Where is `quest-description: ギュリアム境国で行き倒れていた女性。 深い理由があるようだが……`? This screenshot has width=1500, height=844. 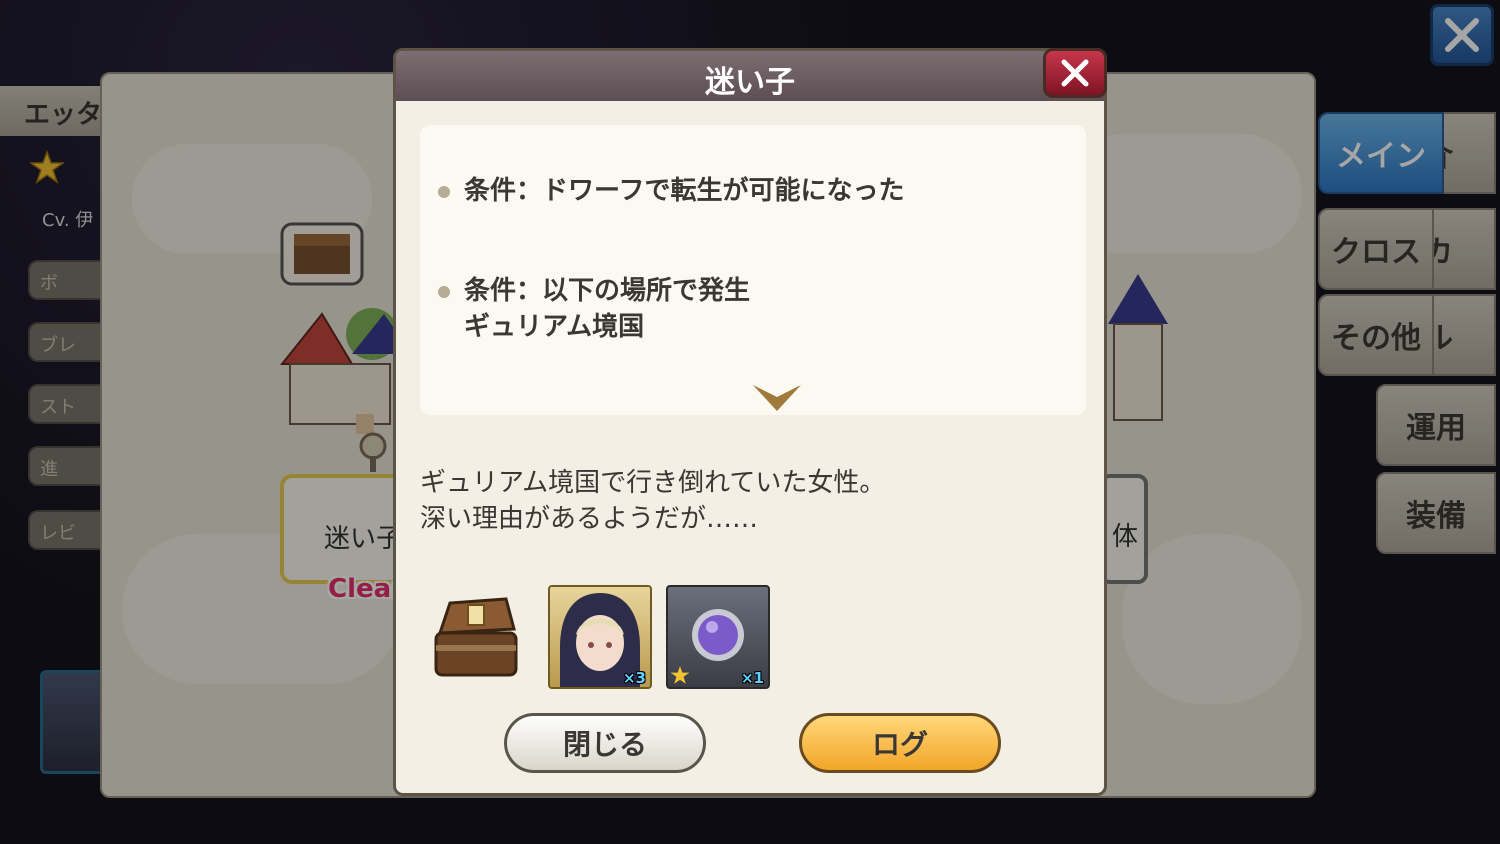
quest-description: ギュリアム境国で行き倒れていた女性。 深い理由があるようだが…… is located at coordinates (653, 501).